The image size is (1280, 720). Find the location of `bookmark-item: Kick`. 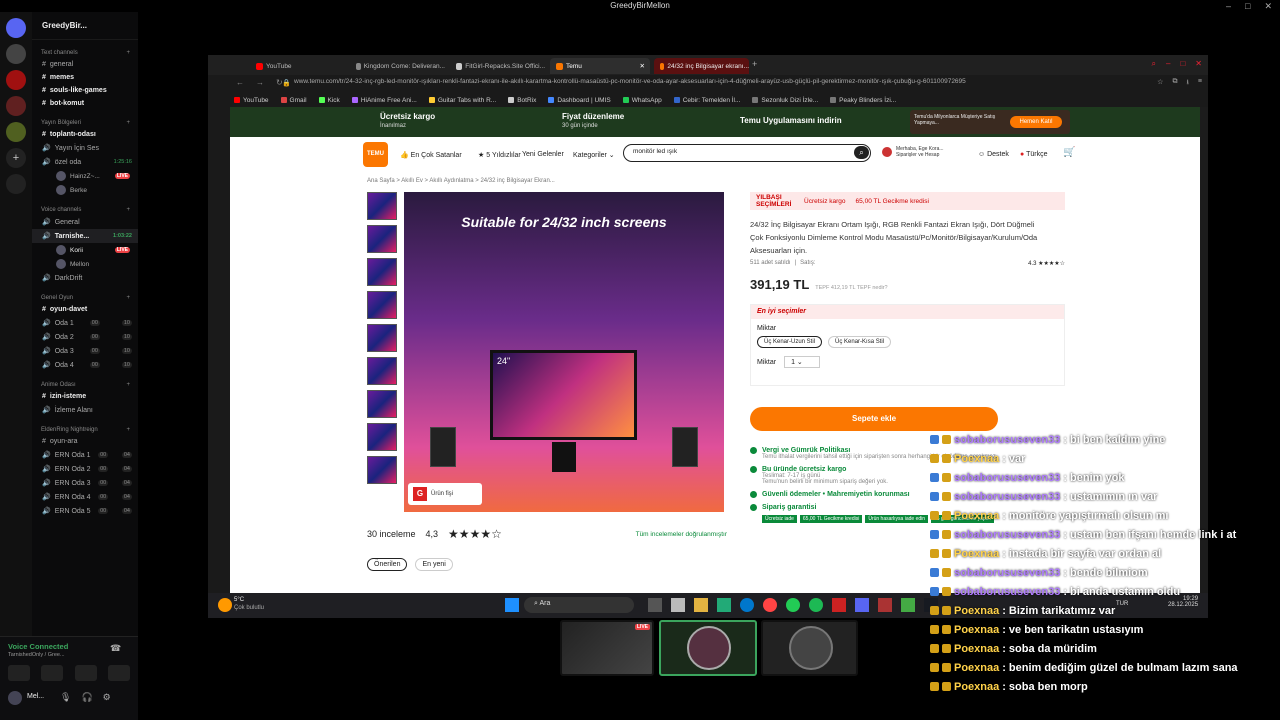

bookmark-item: Kick is located at coordinates (329, 100).